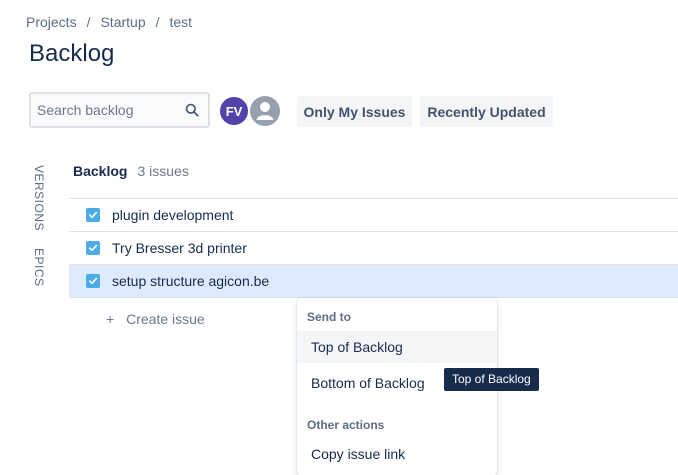  Describe the element at coordinates (234, 111) in the screenshot. I see `avatar-fv: FV` at that location.